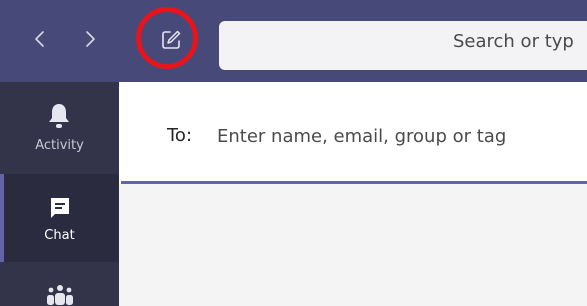 This screenshot has width=587, height=306. I want to click on rail-item-activity: Activity, so click(59, 127).